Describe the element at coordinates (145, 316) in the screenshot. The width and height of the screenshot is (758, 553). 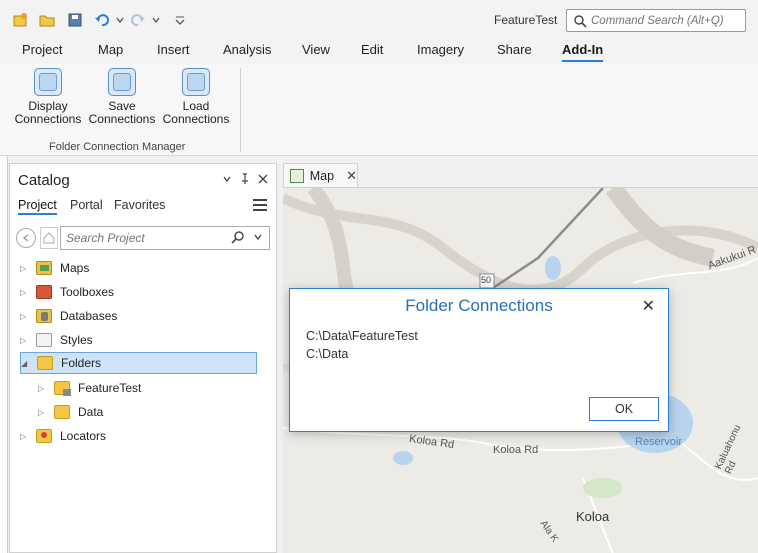
I see `tree-item-databases: ▷ Databases` at that location.